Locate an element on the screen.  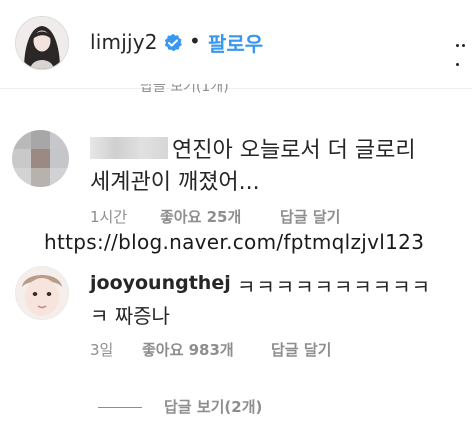
post-author-username: limjjy2 is located at coordinates (124, 42).